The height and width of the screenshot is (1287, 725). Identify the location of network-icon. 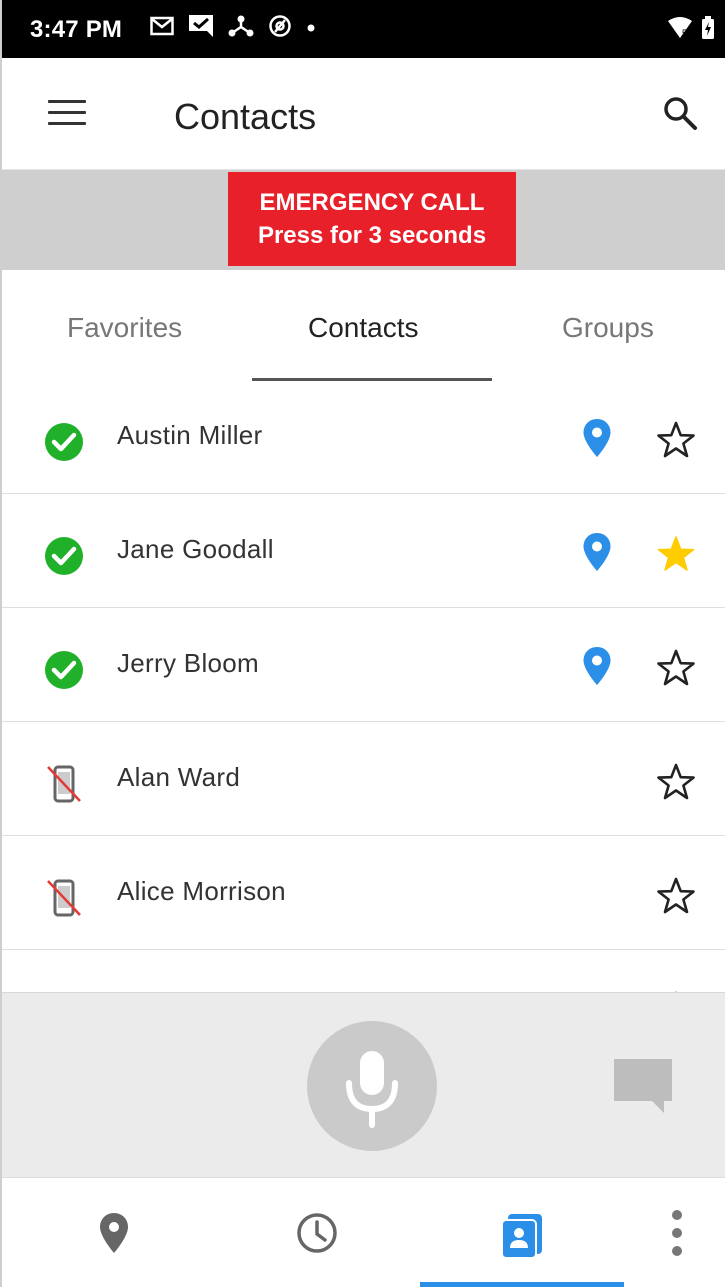
(241, 28).